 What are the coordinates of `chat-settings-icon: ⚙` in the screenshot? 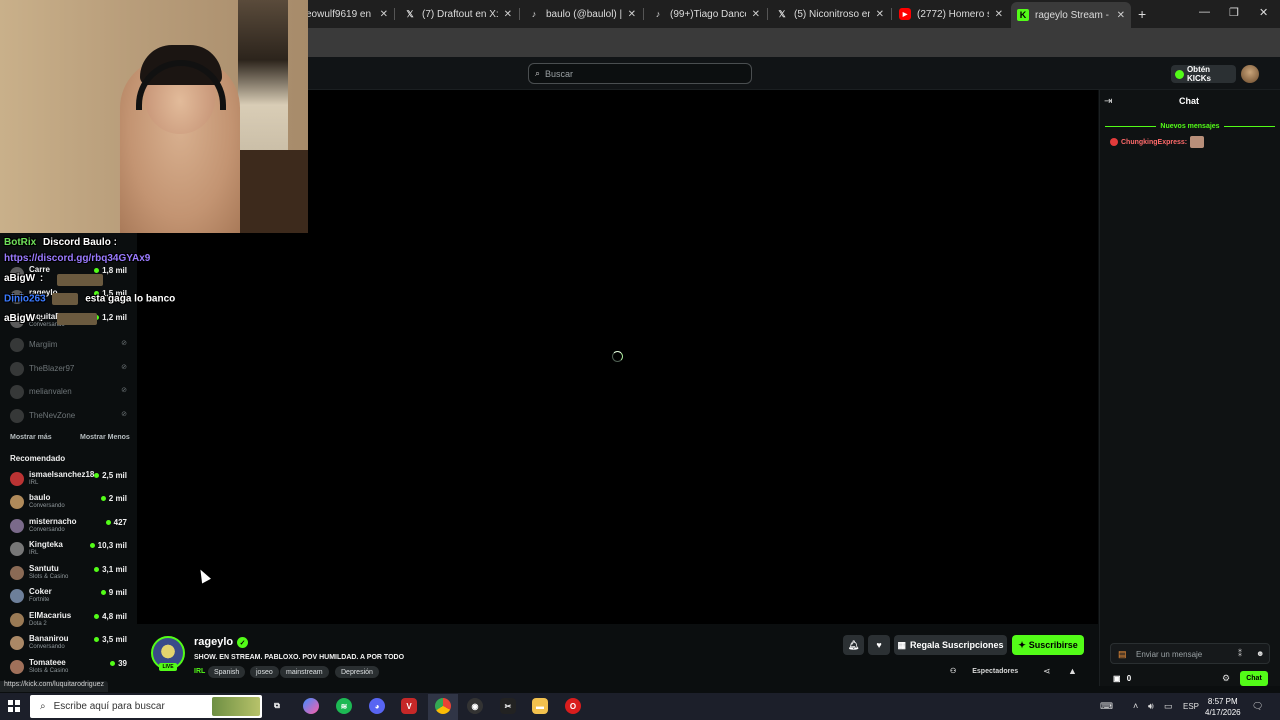 It's located at (1226, 678).